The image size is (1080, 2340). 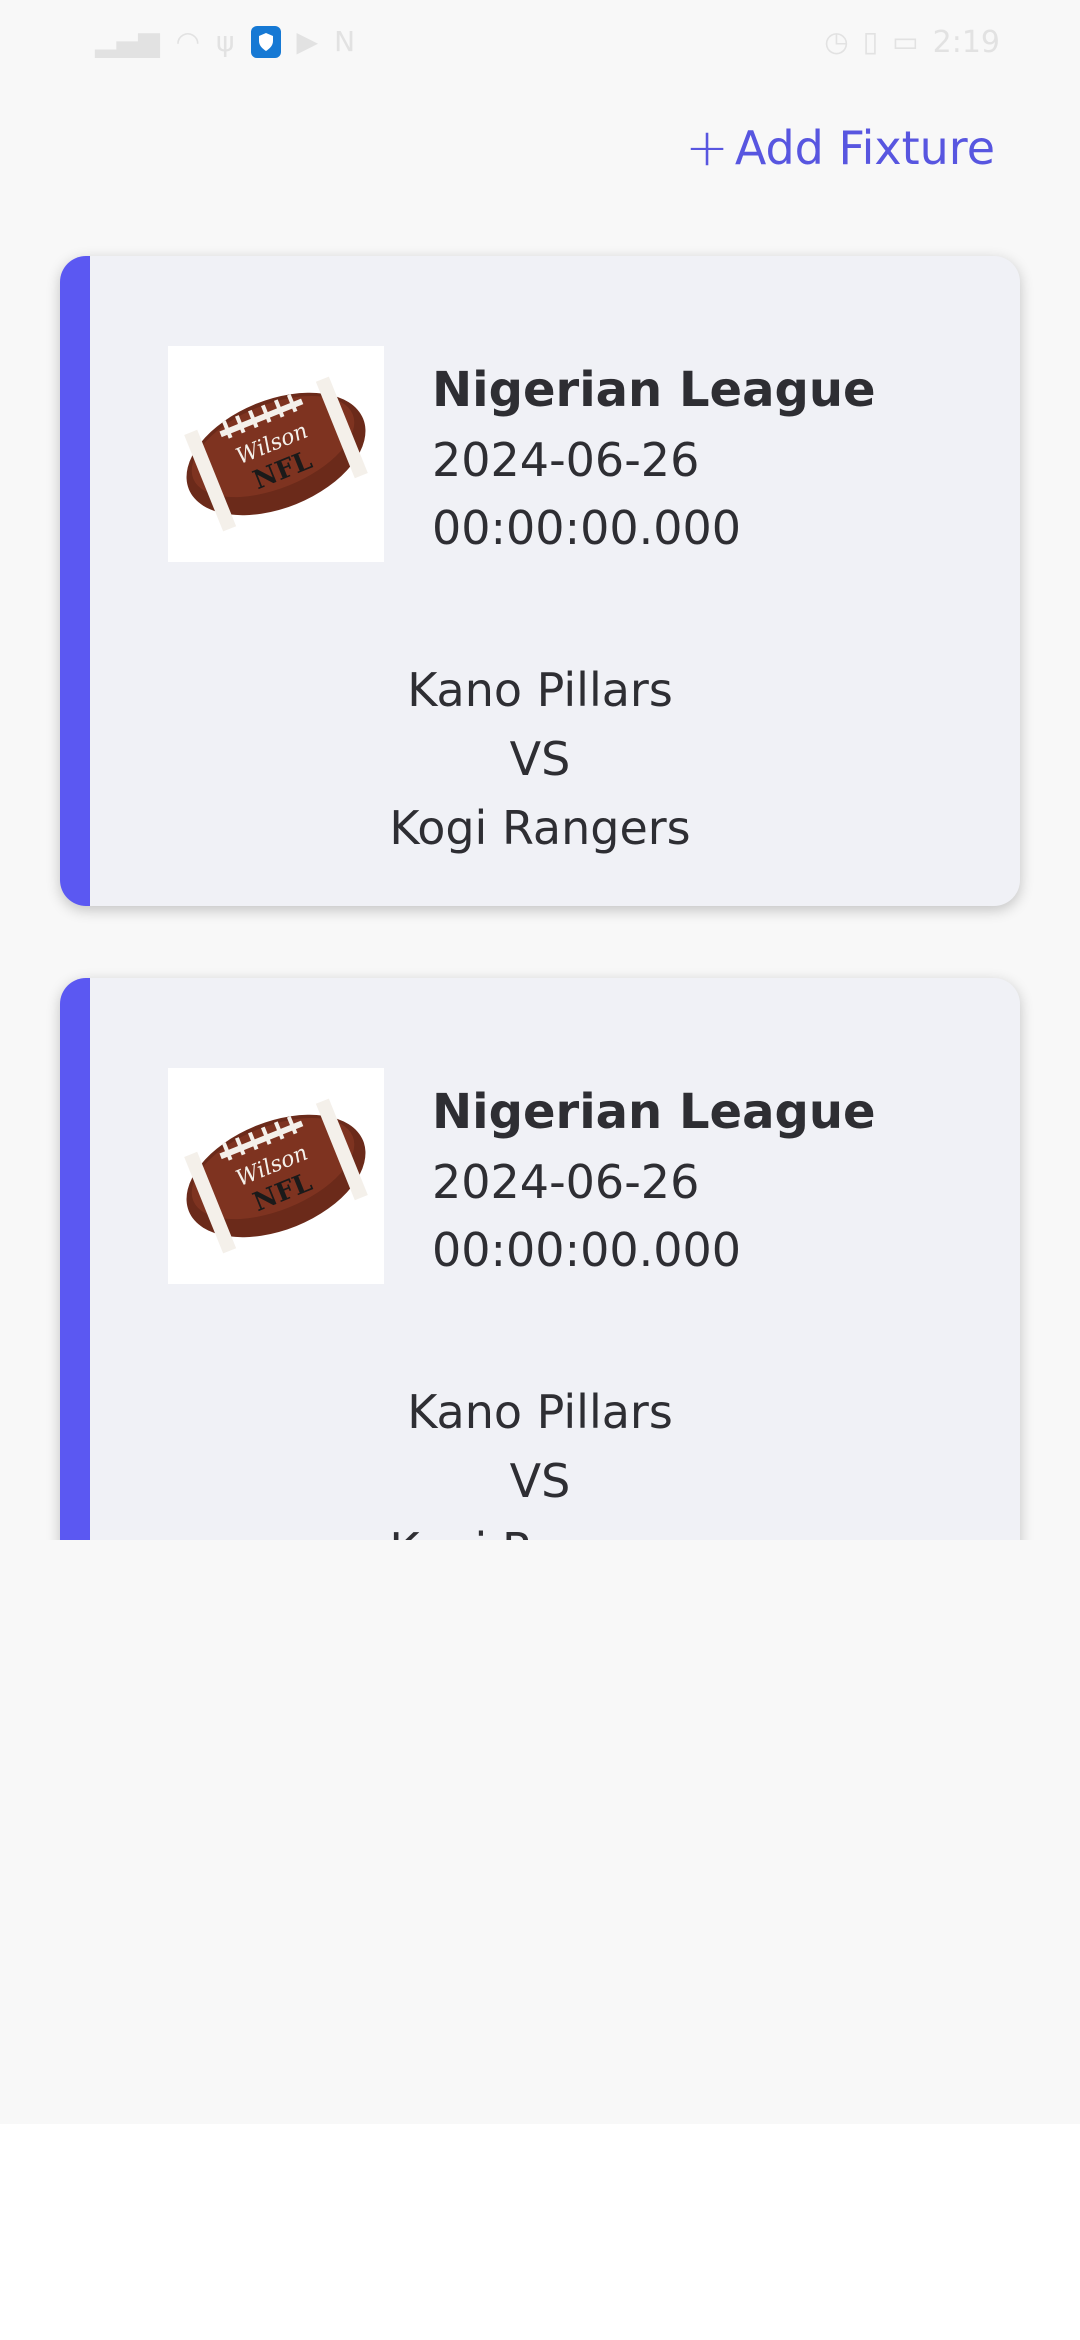 What do you see at coordinates (864, 148) in the screenshot?
I see `add-fixture-label: Add Fixture` at bounding box center [864, 148].